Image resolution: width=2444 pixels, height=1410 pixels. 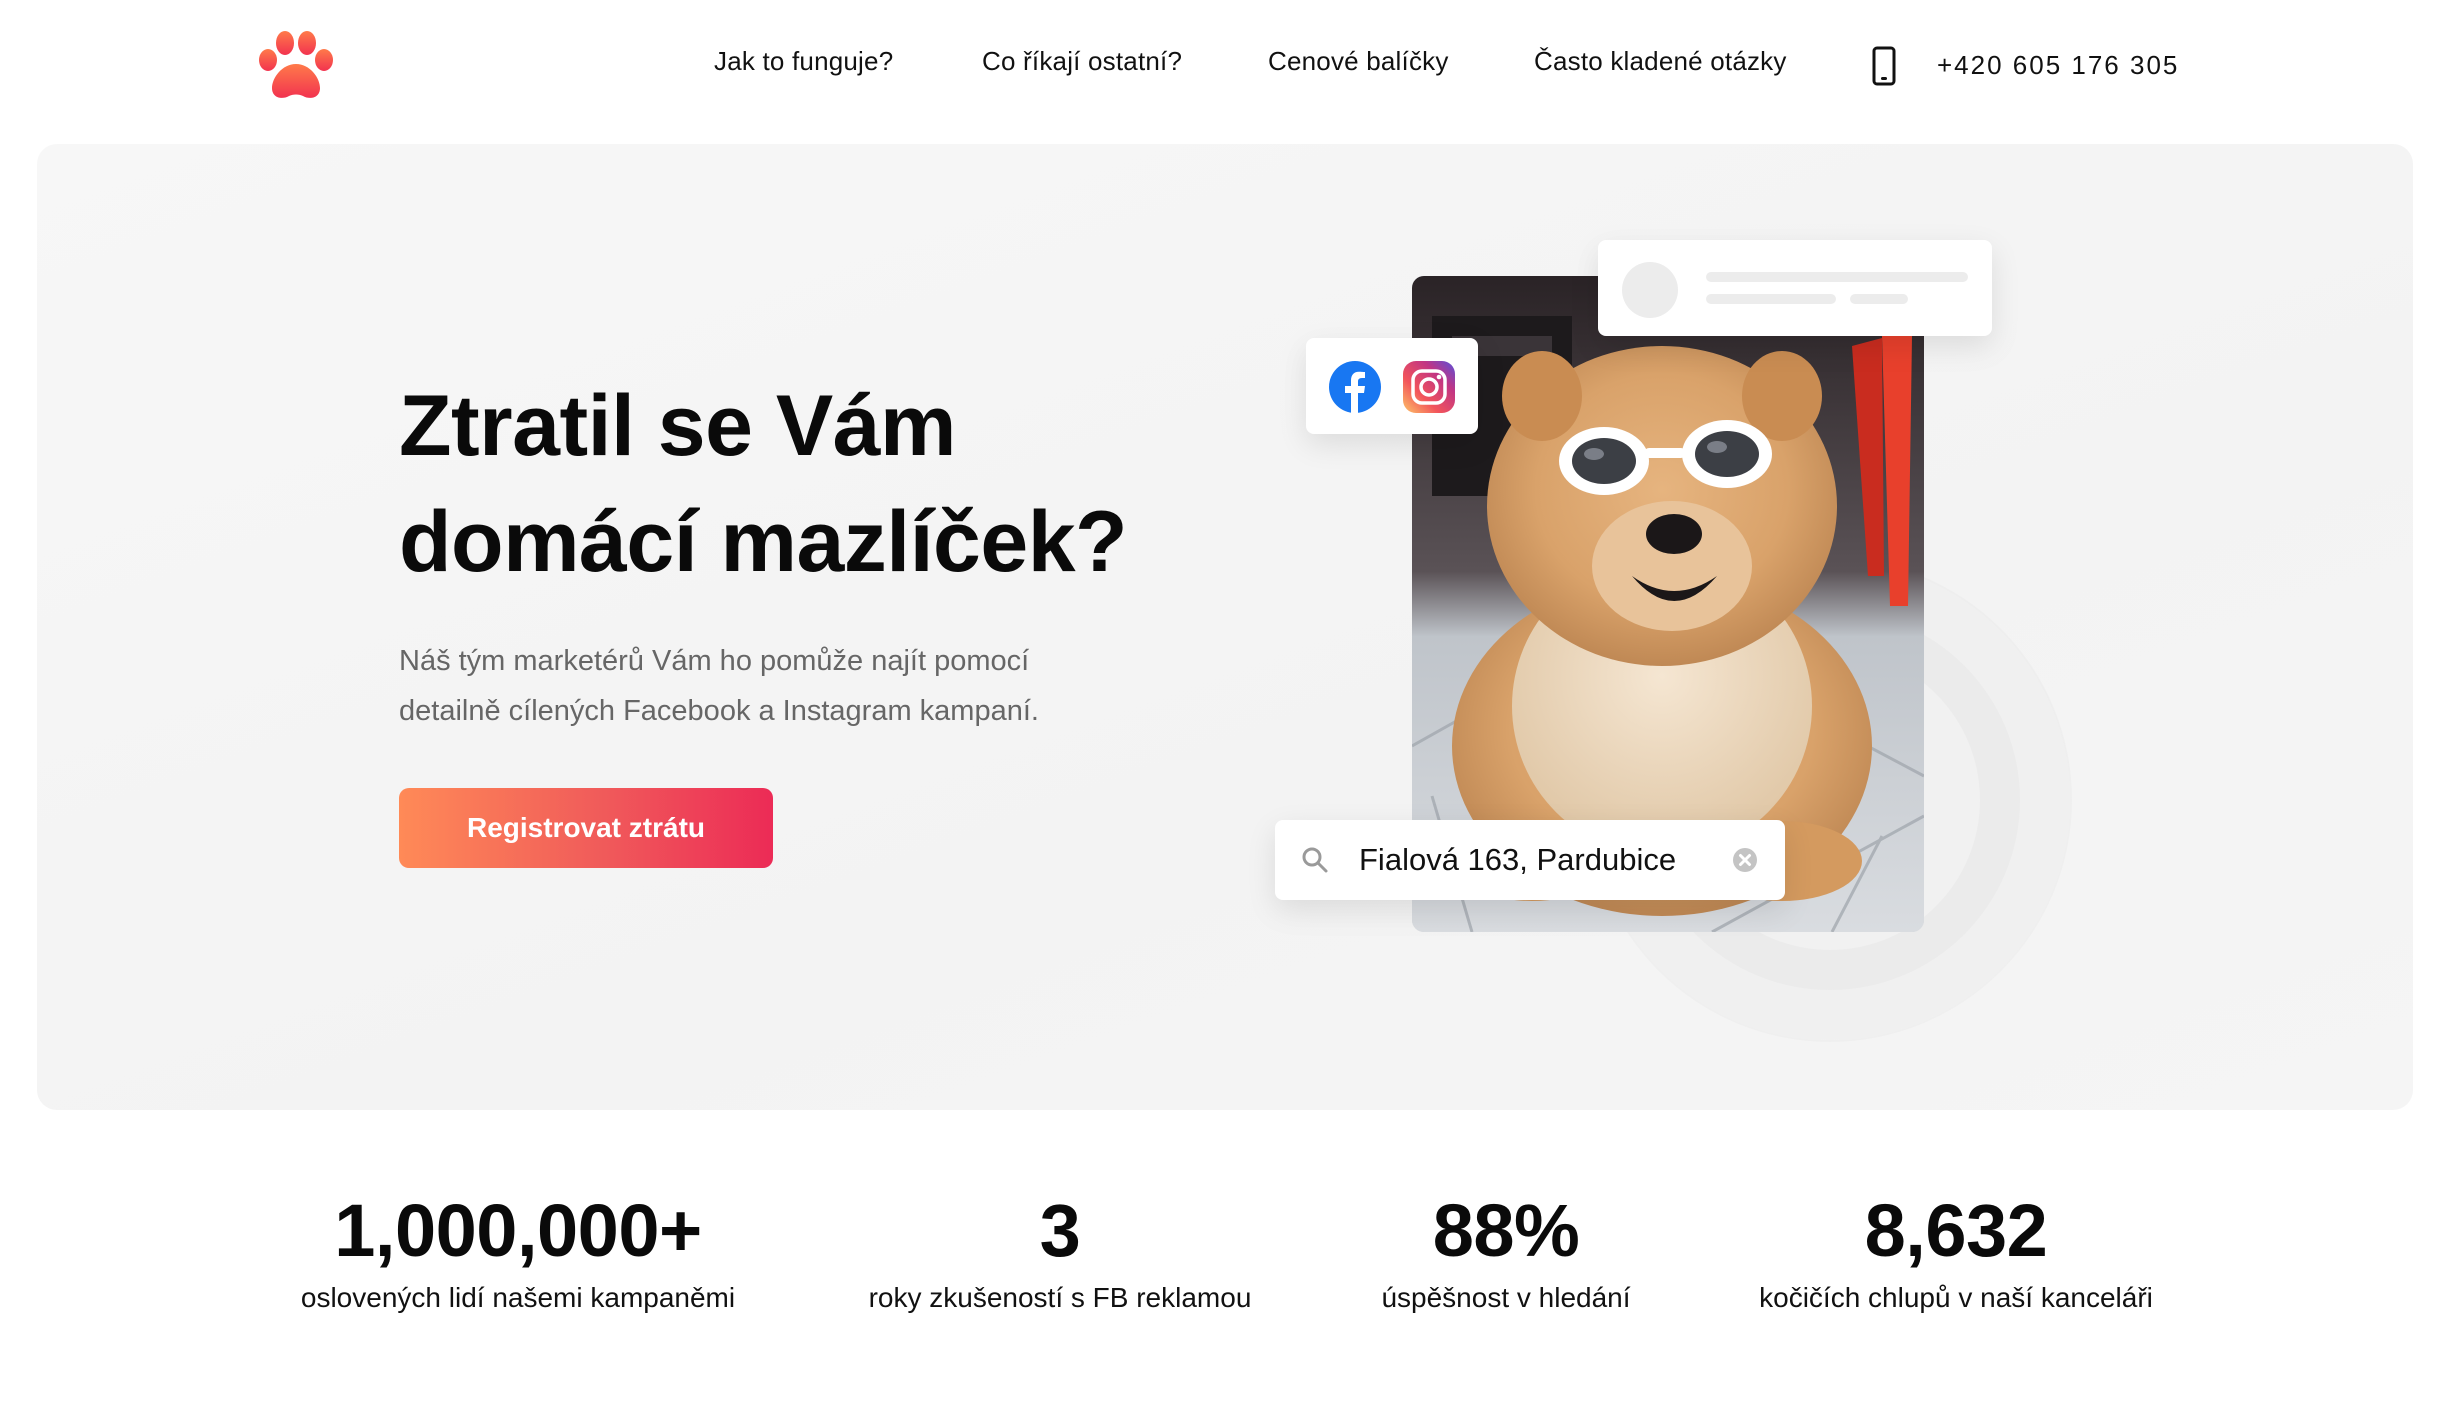 I want to click on nav-faq: Často kladené otázky, so click(x=1660, y=61).